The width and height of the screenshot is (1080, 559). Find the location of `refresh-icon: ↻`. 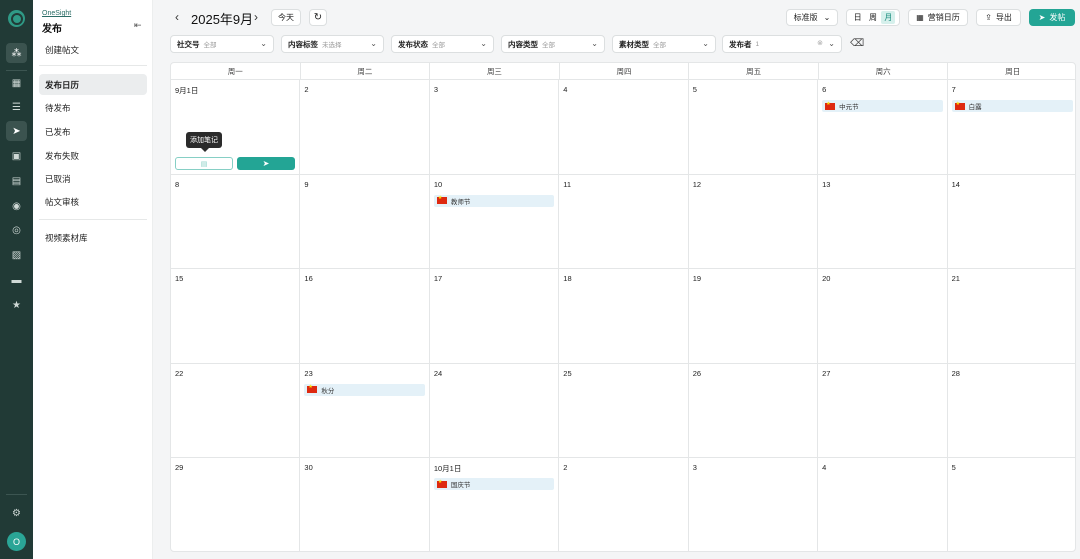

refresh-icon: ↻ is located at coordinates (318, 17).